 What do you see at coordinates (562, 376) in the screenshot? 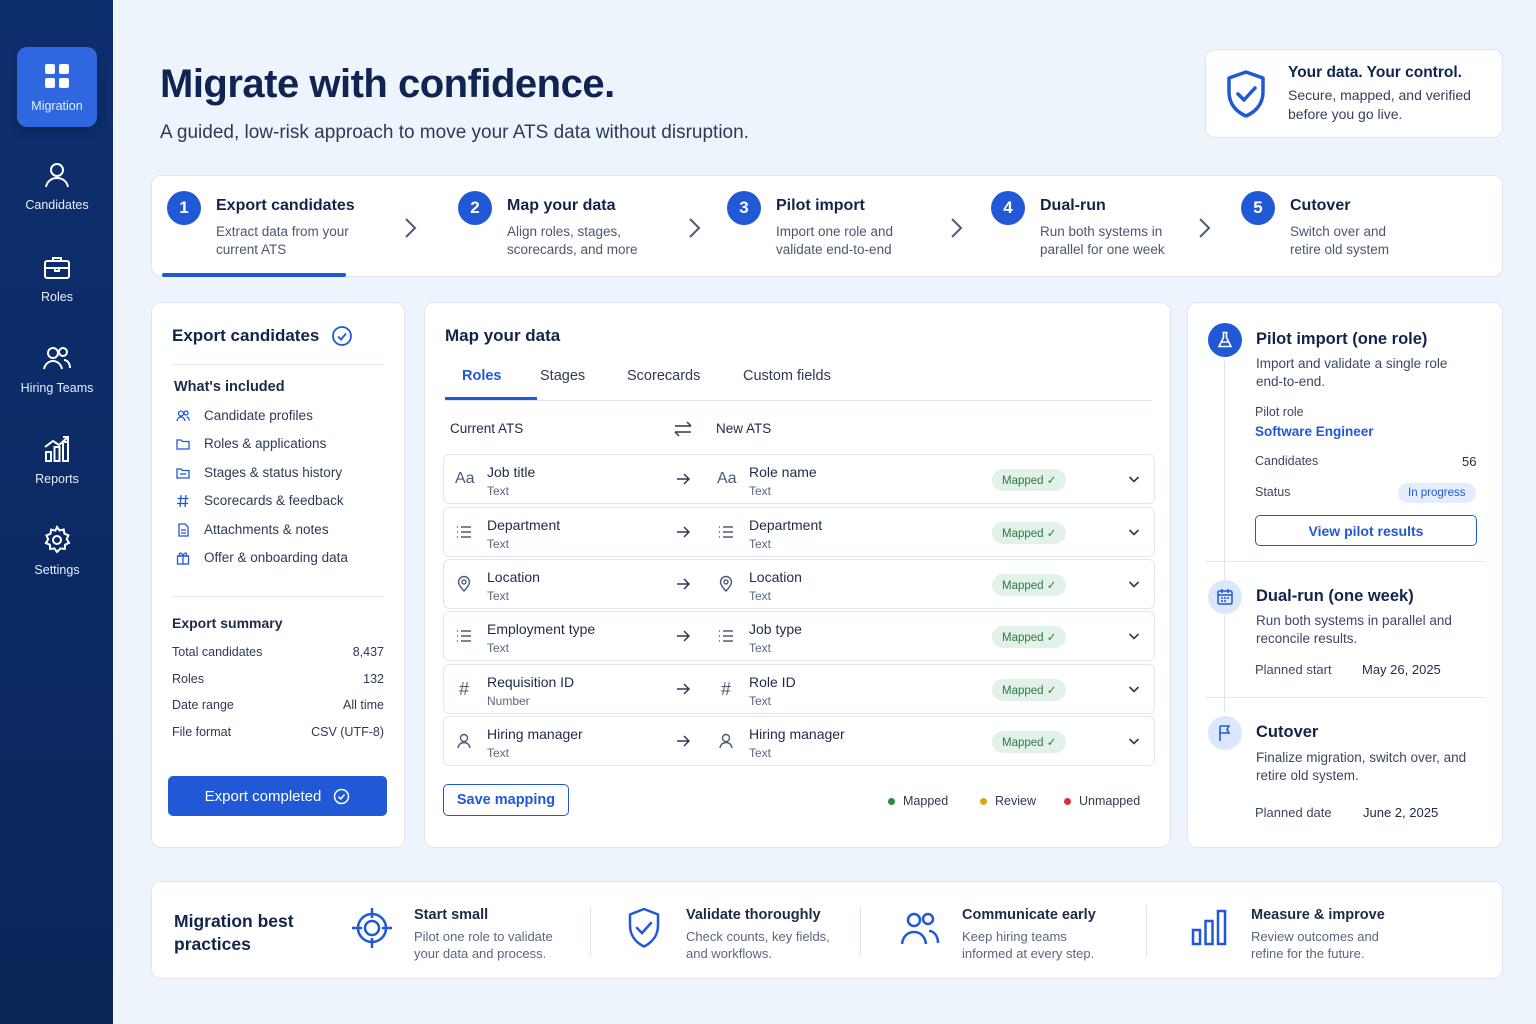
I see `tab-stages: Stages` at bounding box center [562, 376].